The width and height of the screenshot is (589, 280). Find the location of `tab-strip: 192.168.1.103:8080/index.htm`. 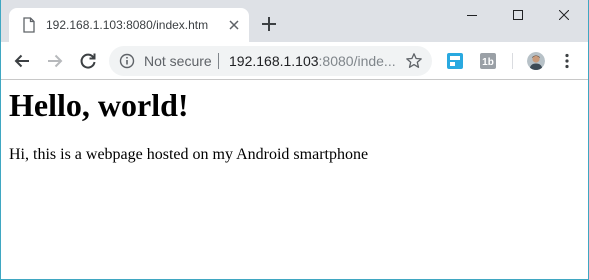

tab-strip: 192.168.1.103:8080/index.htm is located at coordinates (294, 21).